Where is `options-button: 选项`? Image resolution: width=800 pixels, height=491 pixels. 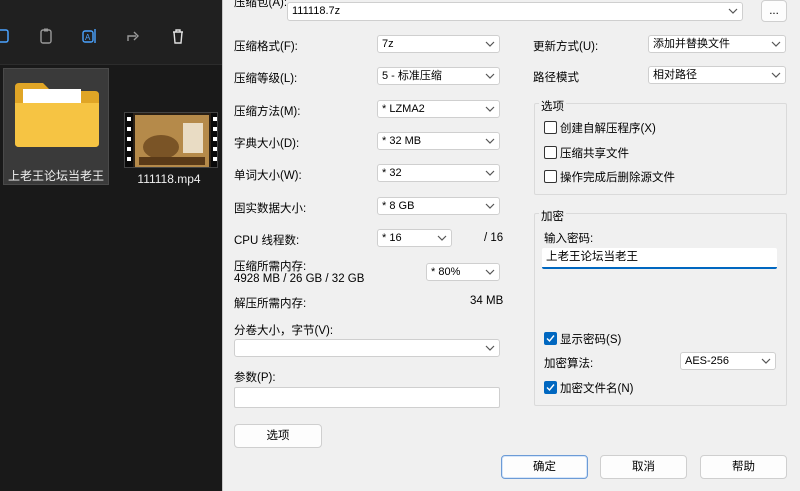
options-button: 选项 is located at coordinates (278, 436).